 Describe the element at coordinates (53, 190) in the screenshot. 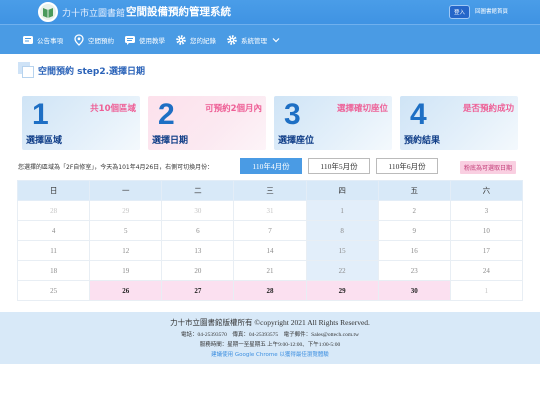

I see `weekday-header: 日` at that location.